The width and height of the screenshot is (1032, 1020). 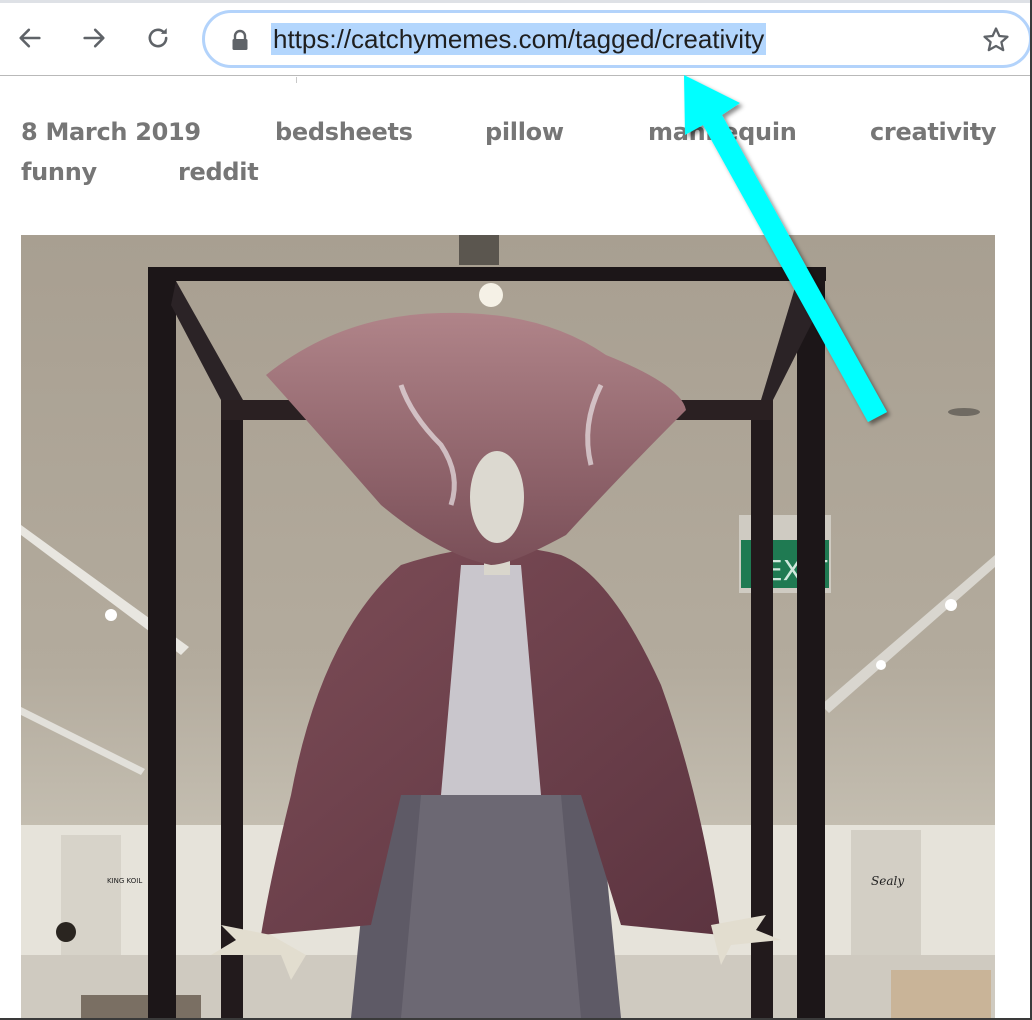 I want to click on ruler-tick, so click(x=296, y=80).